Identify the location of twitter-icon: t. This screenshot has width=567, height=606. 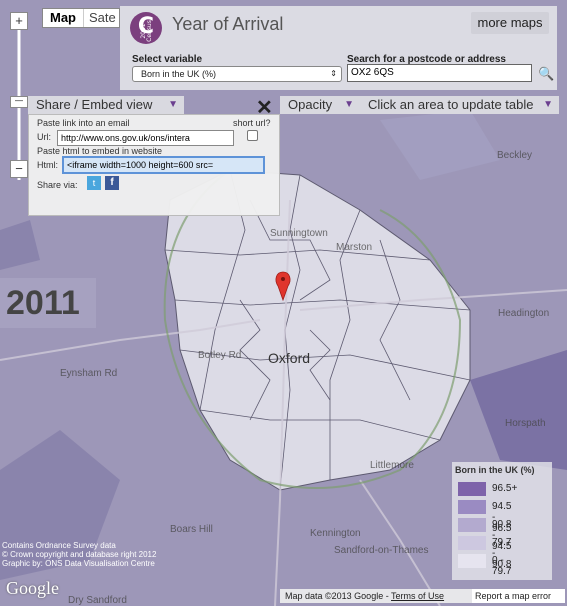
(94, 183).